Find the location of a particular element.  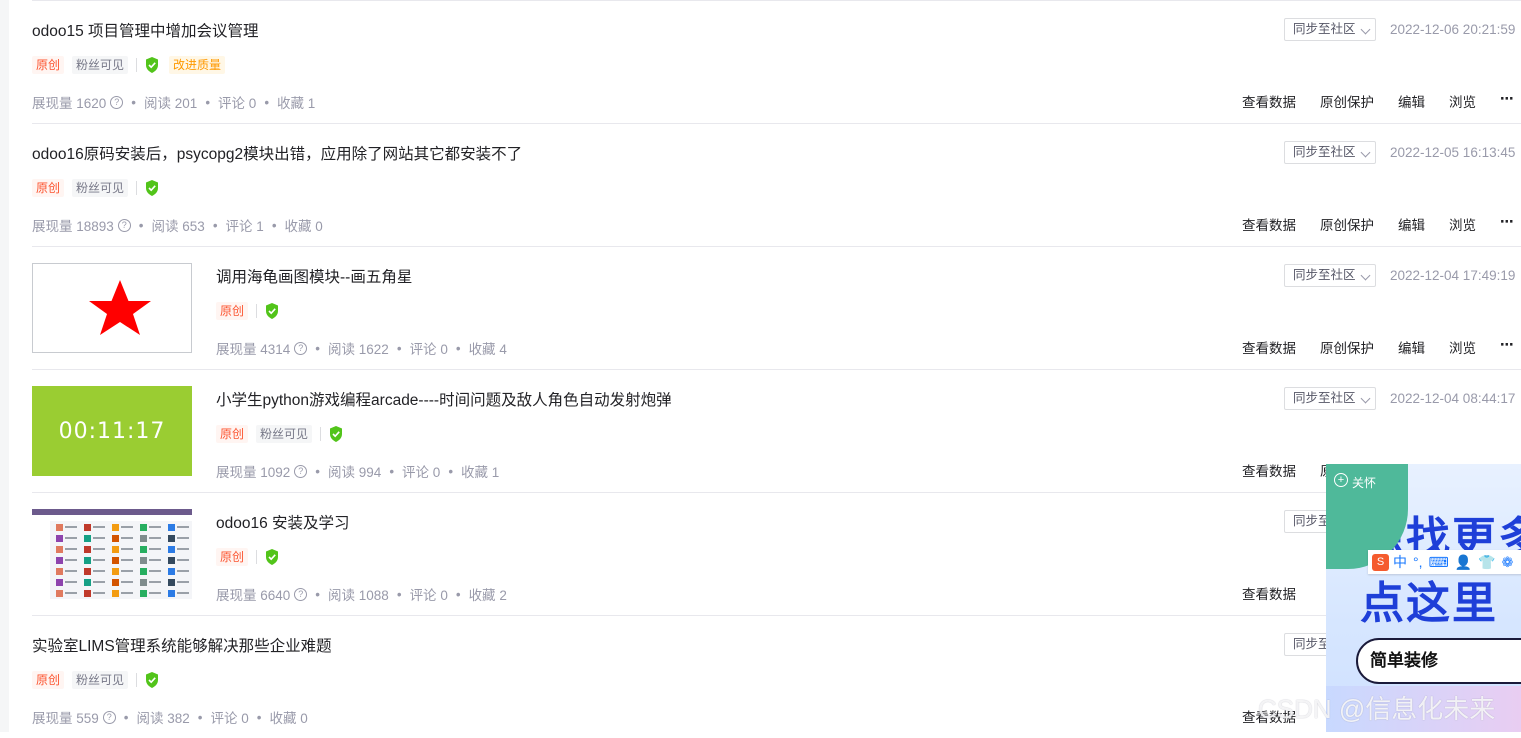

article-actions: 查看数据 is located at coordinates (1281, 593).